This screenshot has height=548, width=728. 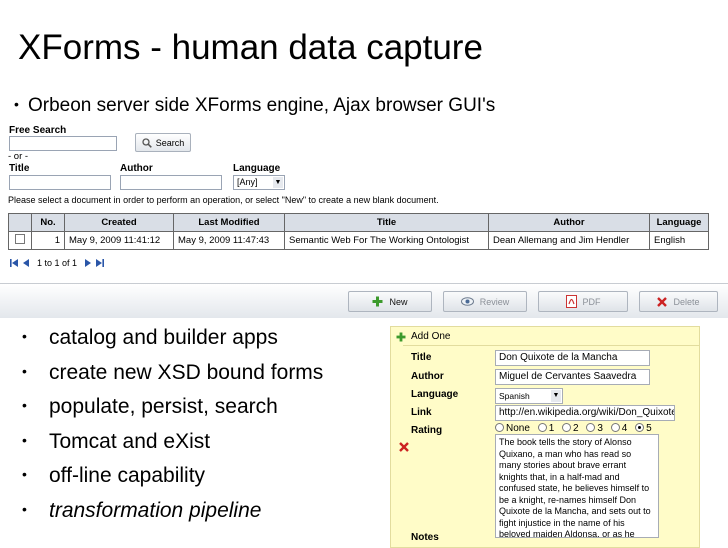 I want to click on form-author-label: Author, so click(x=427, y=376).